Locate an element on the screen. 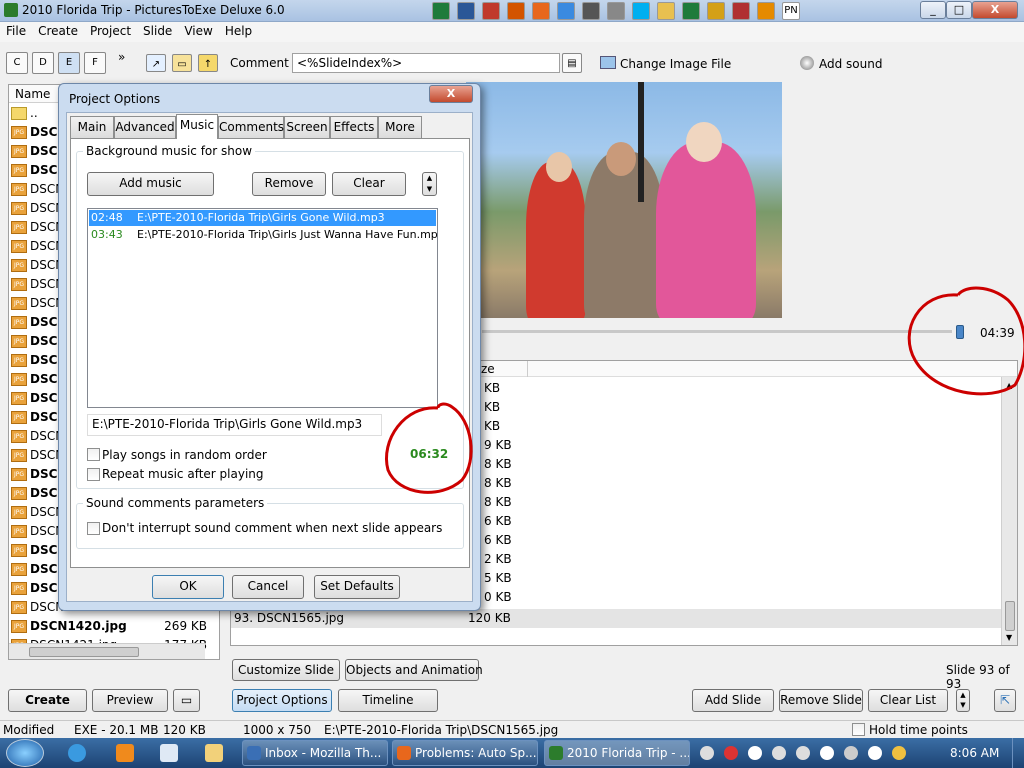 The image size is (1024, 768). chrome-icon is located at coordinates (566, 11).